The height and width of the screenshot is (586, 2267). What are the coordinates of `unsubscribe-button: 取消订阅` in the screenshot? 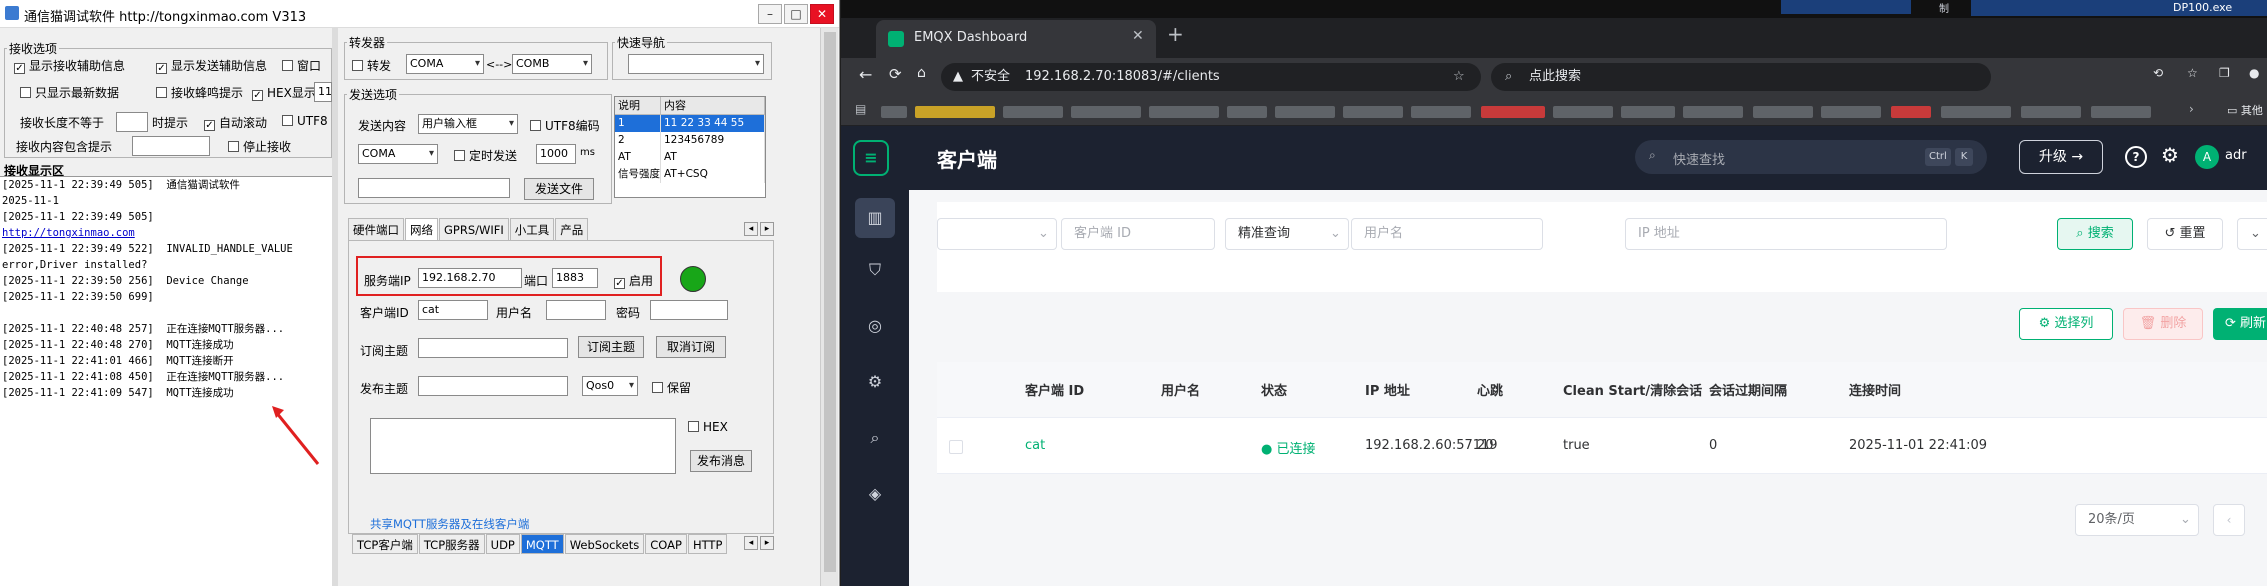 It's located at (691, 347).